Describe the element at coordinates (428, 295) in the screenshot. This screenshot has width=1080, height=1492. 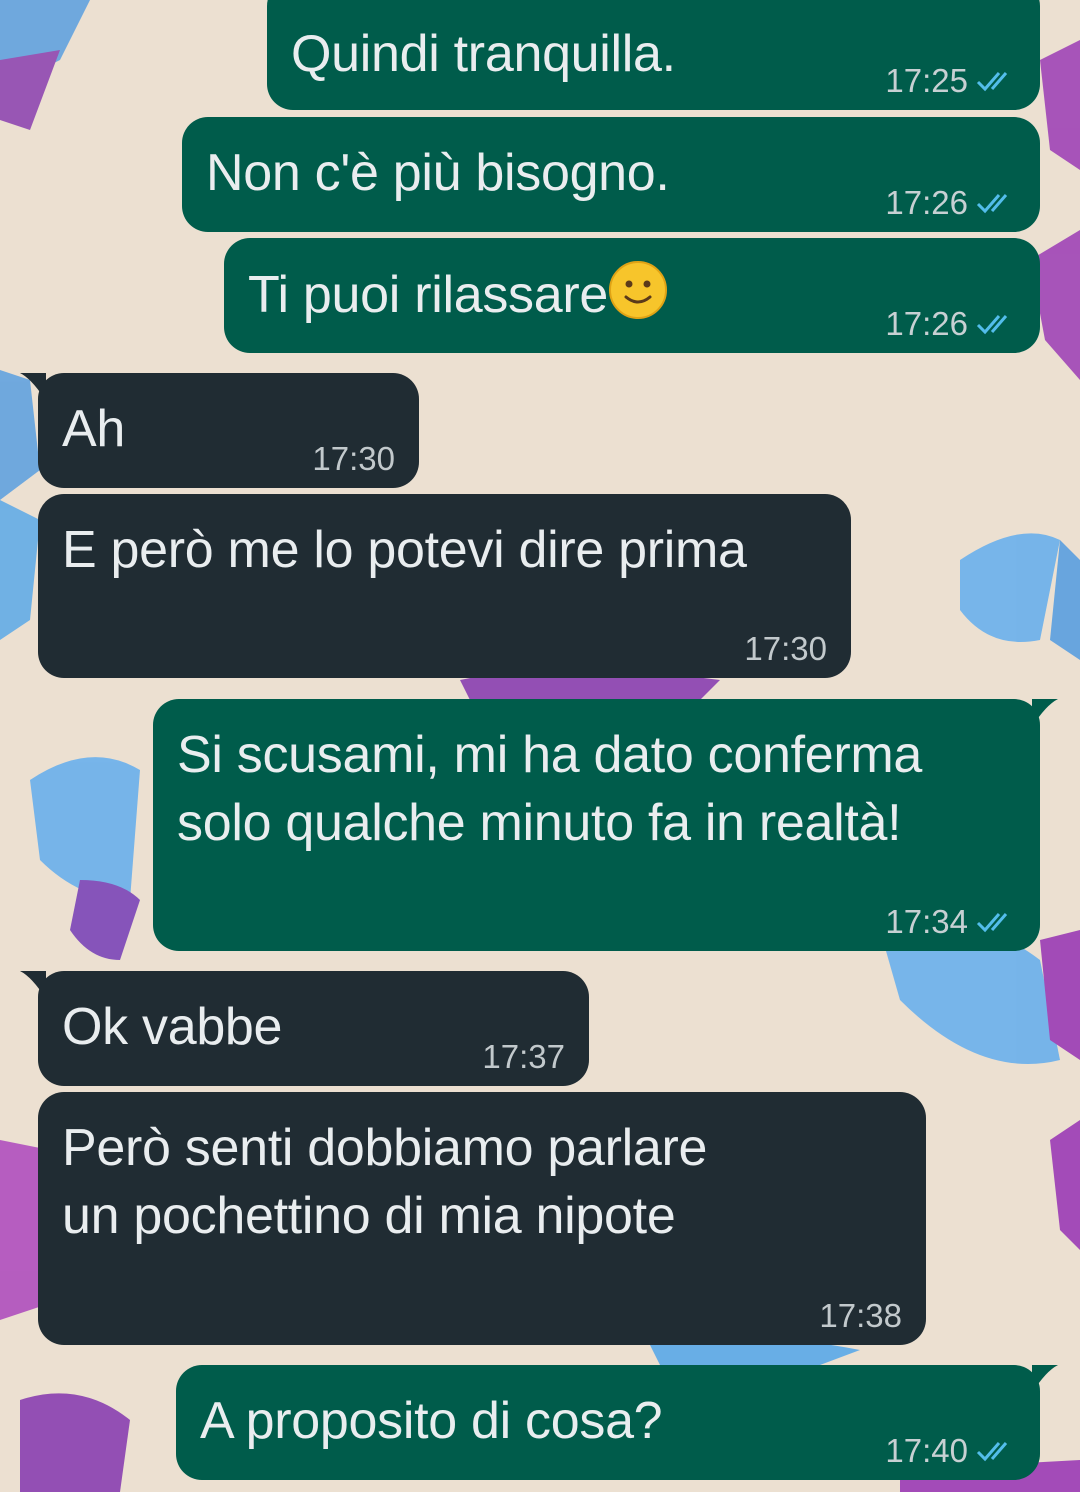
I see `message-text-content: Ti puoi rilassare` at that location.